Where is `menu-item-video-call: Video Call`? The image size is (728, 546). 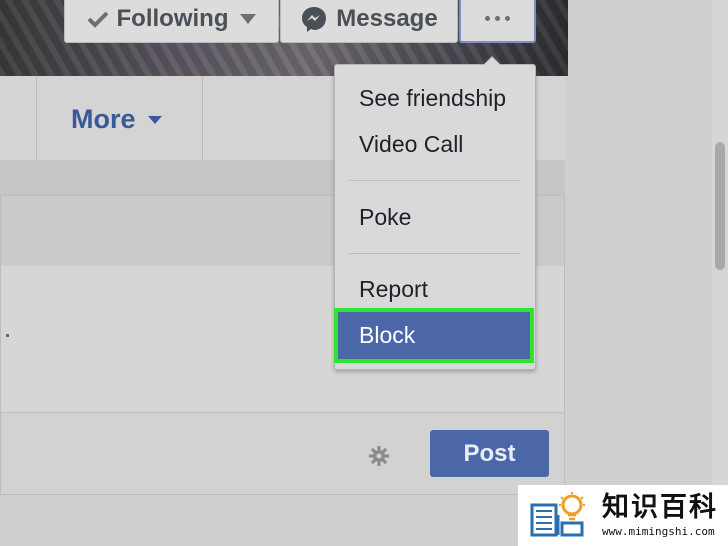 menu-item-video-call: Video Call is located at coordinates (411, 144).